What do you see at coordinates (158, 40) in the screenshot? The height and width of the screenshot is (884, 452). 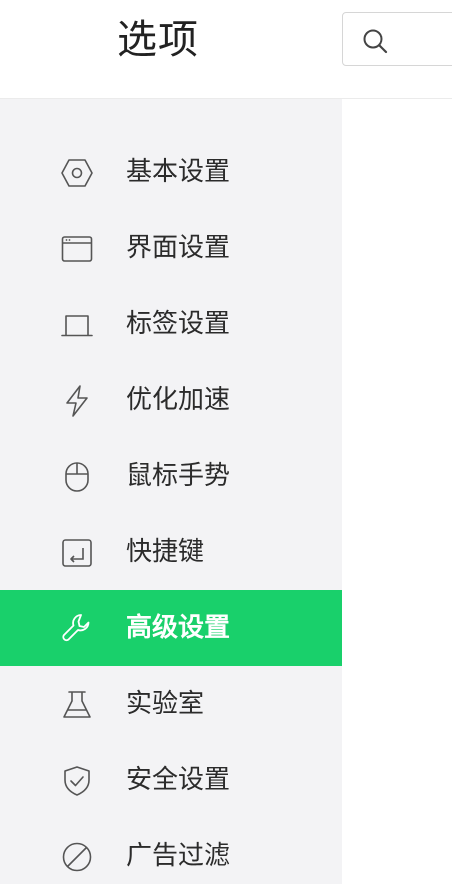 I see `page-title: 选项` at bounding box center [158, 40].